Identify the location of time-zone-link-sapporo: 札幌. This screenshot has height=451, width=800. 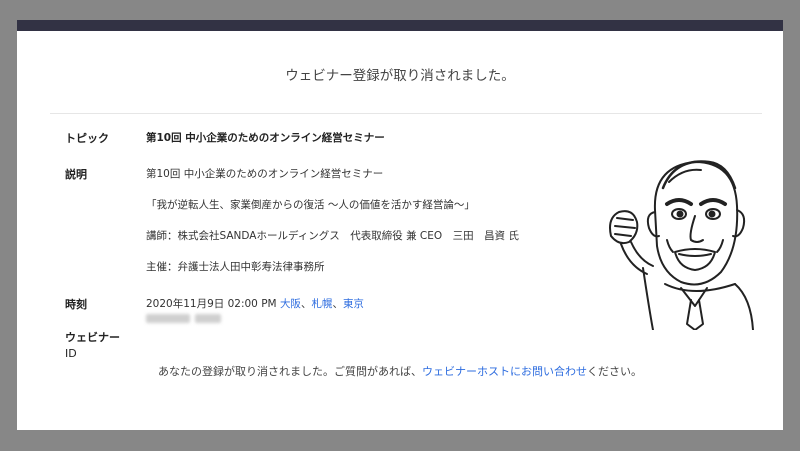
(321, 304).